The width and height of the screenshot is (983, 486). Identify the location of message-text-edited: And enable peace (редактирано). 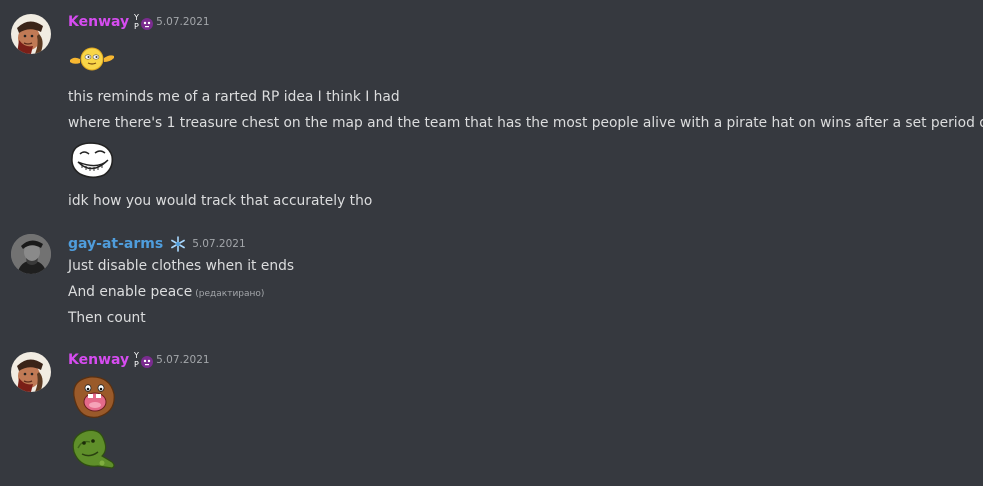
(166, 293).